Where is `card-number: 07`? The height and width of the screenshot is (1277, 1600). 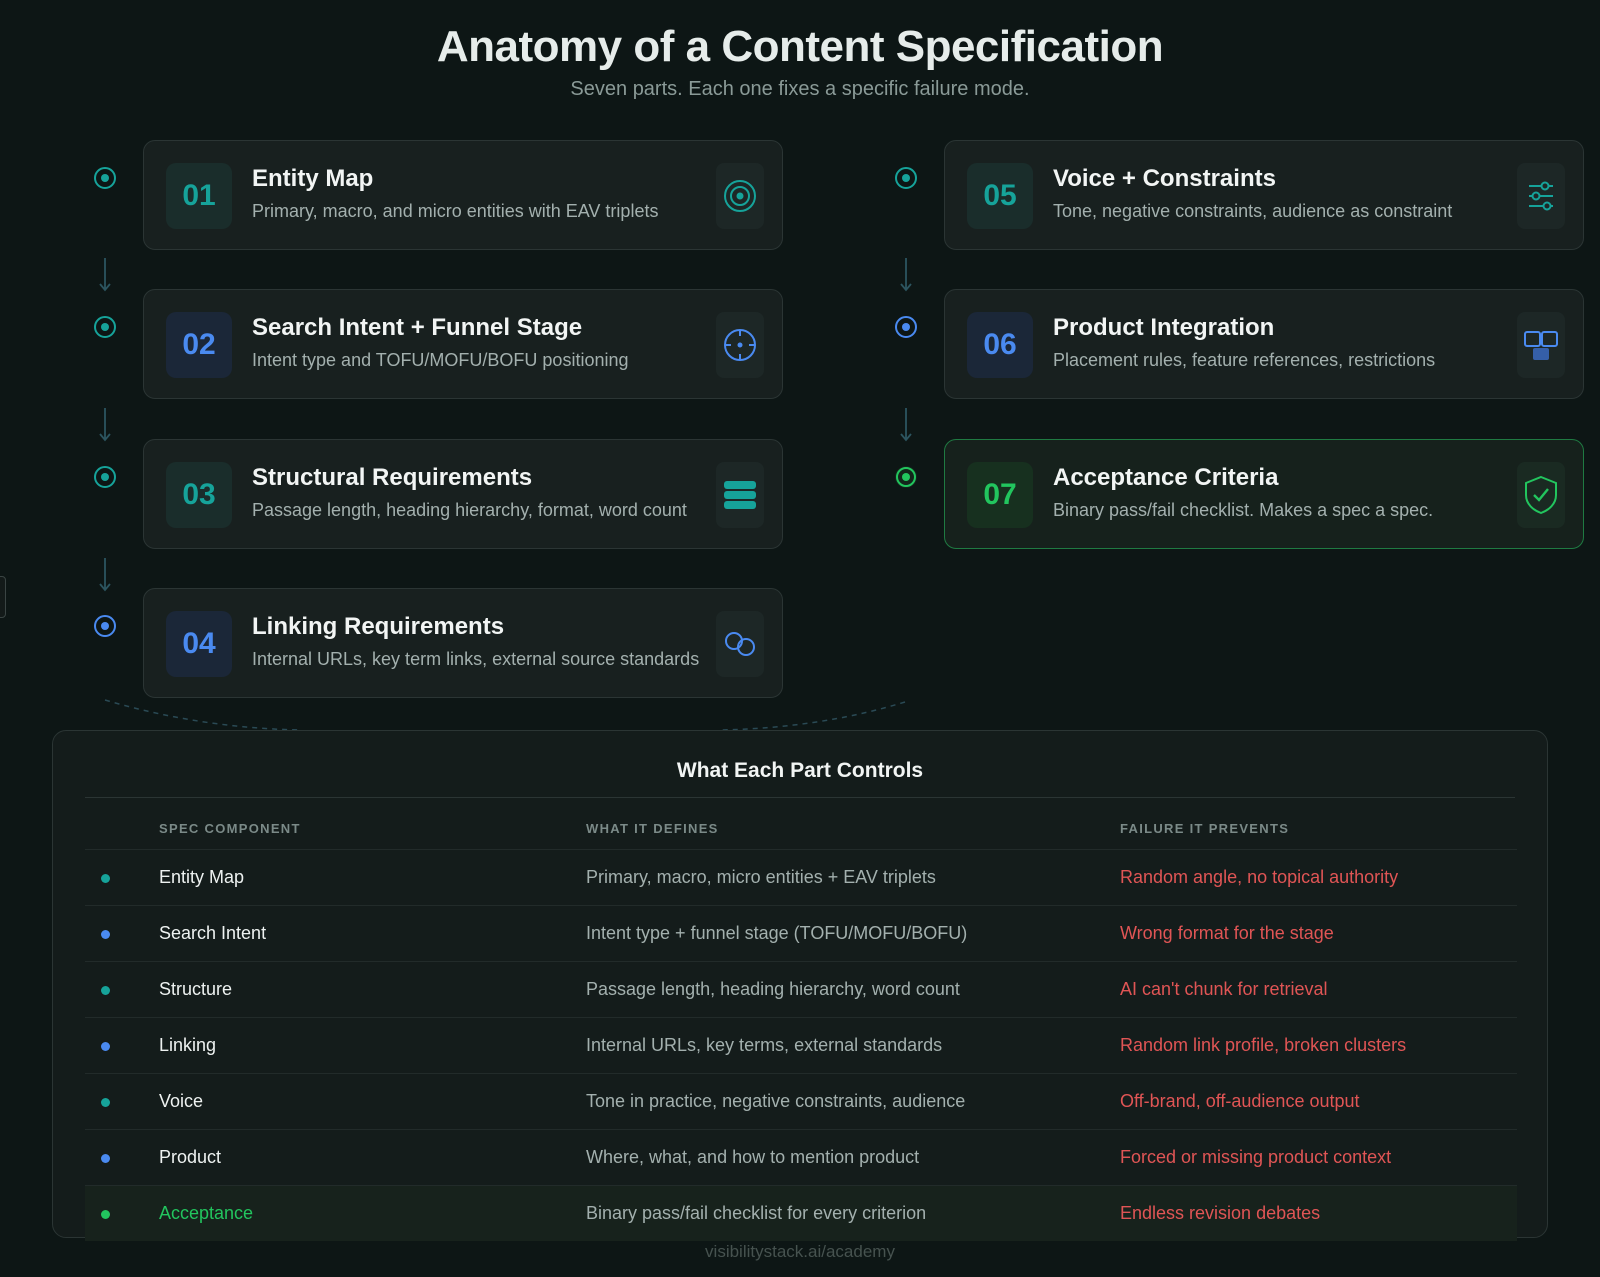
card-number: 07 is located at coordinates (1000, 495).